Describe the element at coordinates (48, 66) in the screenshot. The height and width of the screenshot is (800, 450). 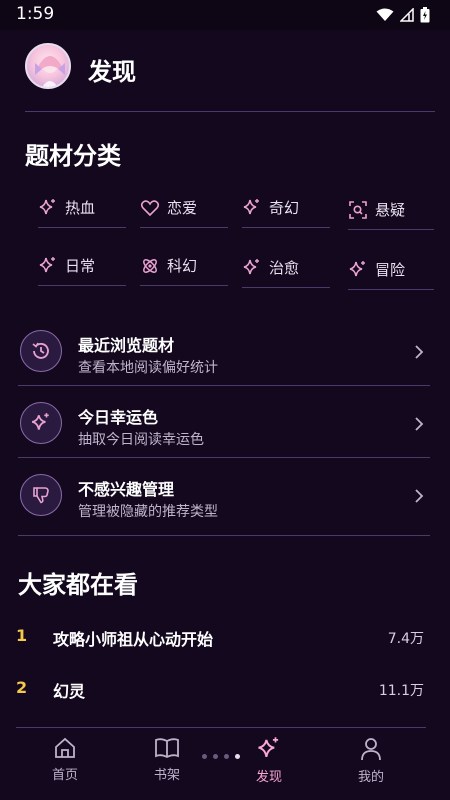
I see `avatar` at that location.